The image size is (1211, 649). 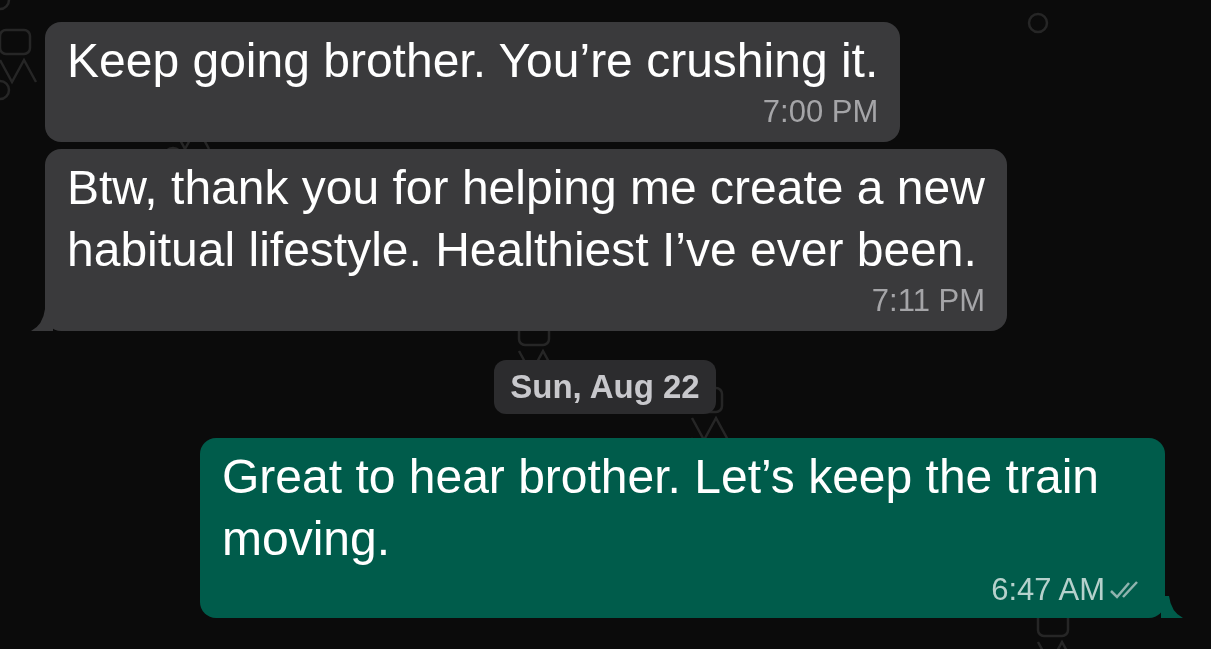 I want to click on message-time: 7:00 PM, so click(x=820, y=112).